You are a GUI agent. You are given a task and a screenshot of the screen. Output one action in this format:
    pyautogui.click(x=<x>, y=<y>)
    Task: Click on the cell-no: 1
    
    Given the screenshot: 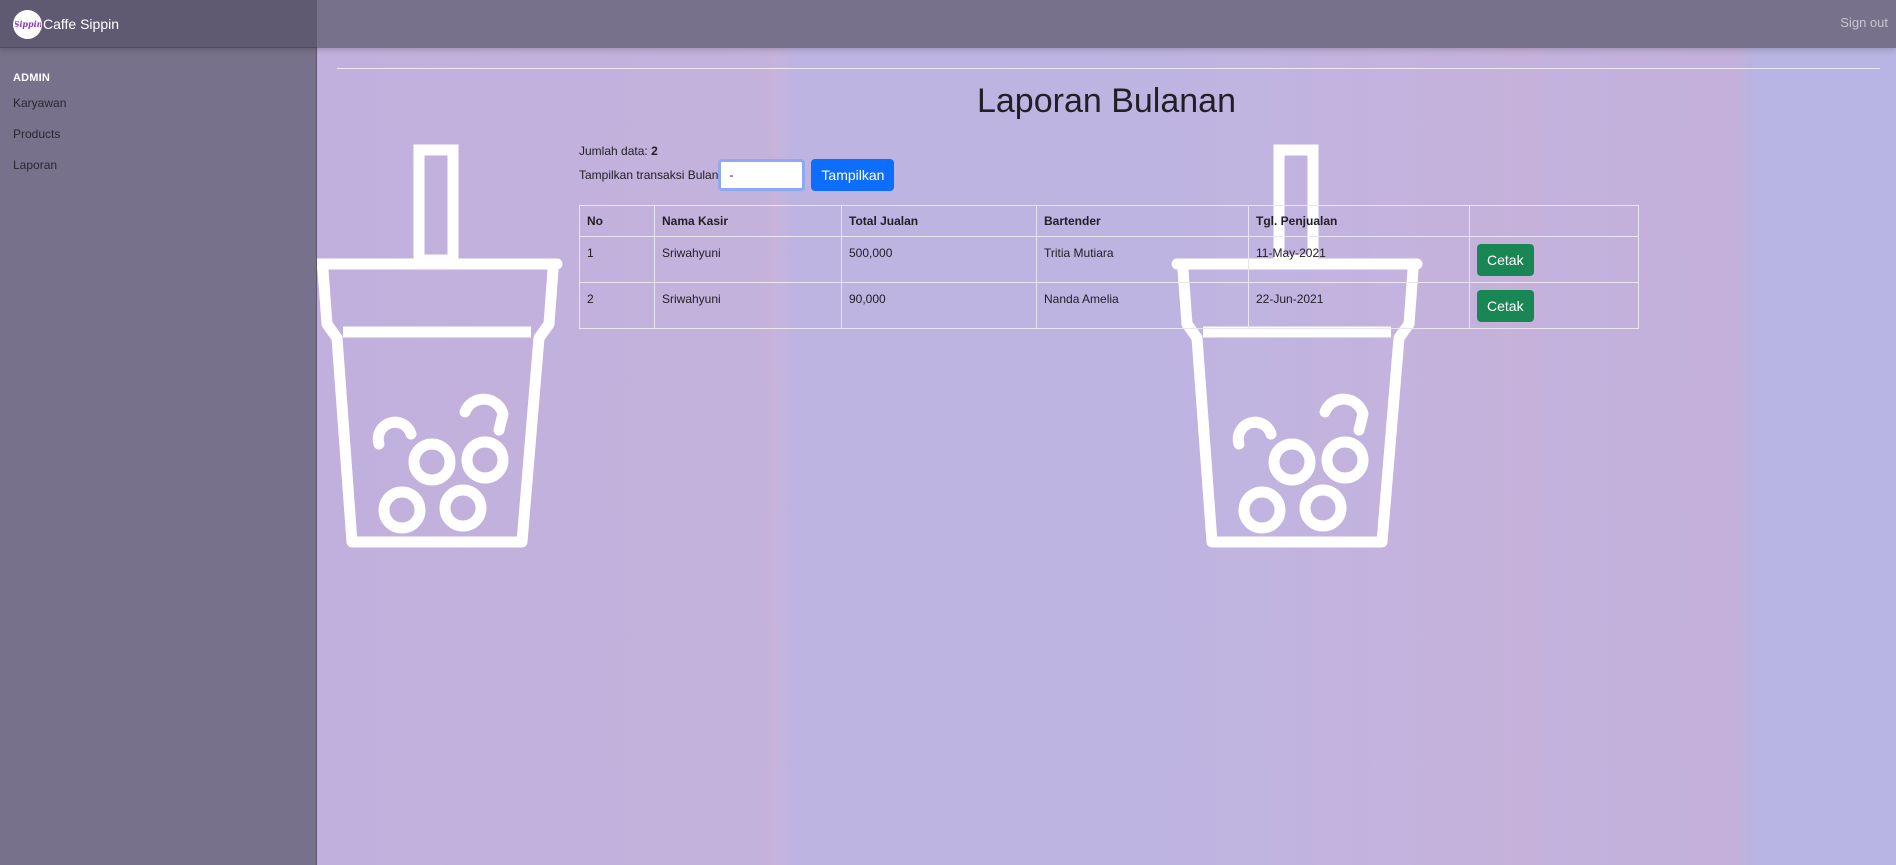 What is the action you would take?
    pyautogui.click(x=617, y=259)
    